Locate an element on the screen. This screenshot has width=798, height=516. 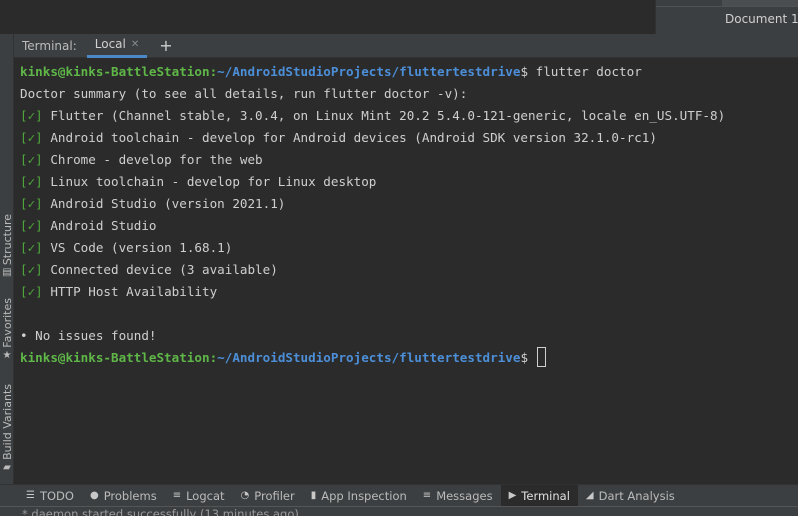
tab-label: Problems is located at coordinates (130, 495).